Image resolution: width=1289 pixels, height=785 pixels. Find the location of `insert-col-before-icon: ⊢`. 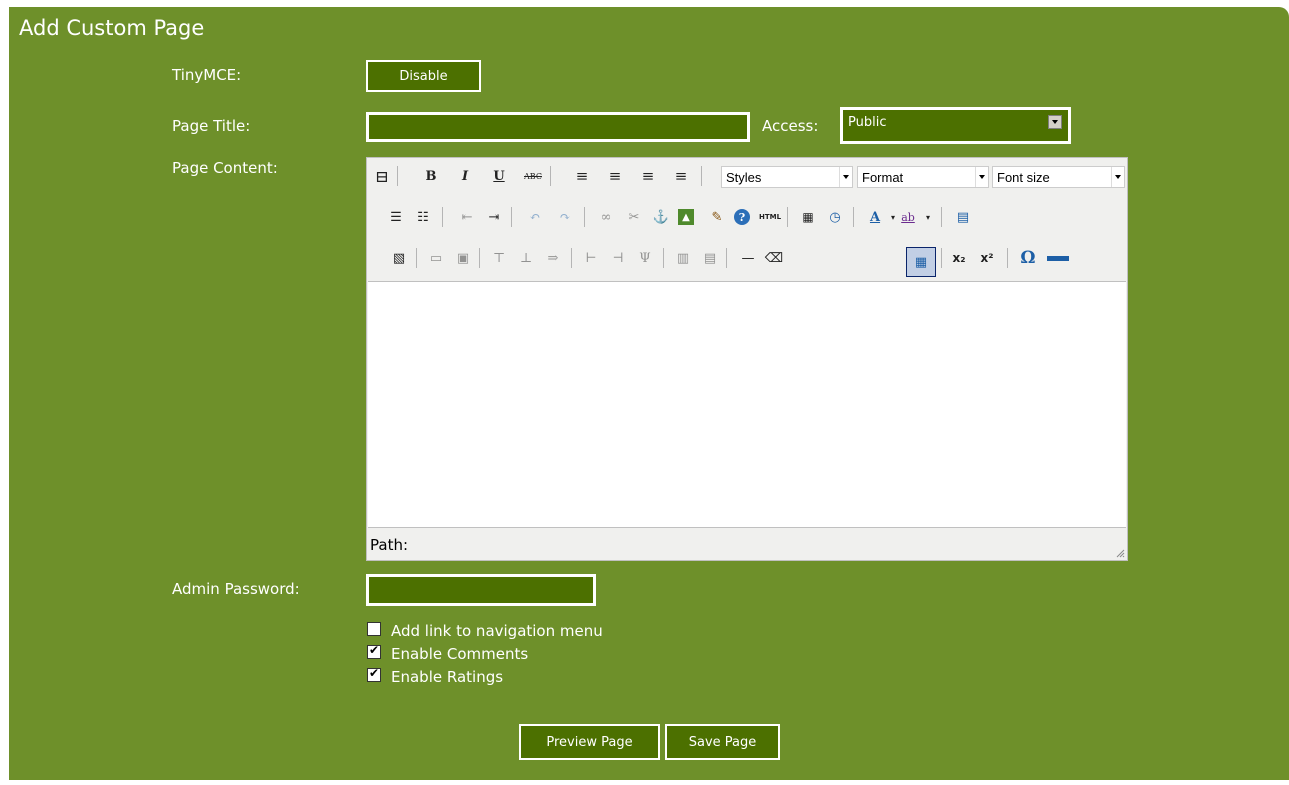

insert-col-before-icon: ⊢ is located at coordinates (591, 258).